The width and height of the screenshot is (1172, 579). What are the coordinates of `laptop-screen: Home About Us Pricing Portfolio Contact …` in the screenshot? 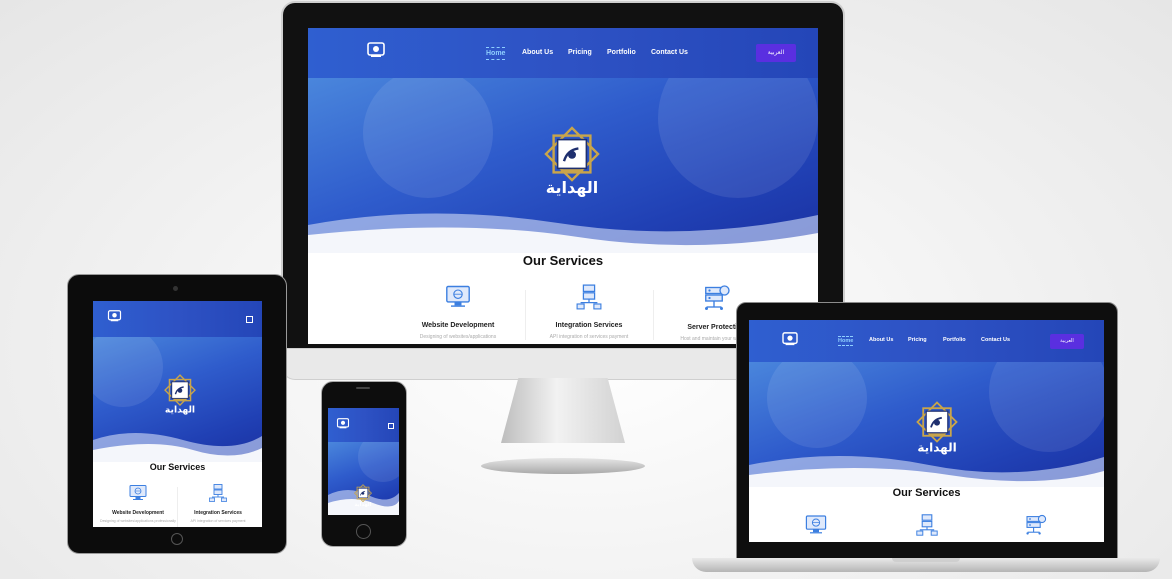 It's located at (926, 431).